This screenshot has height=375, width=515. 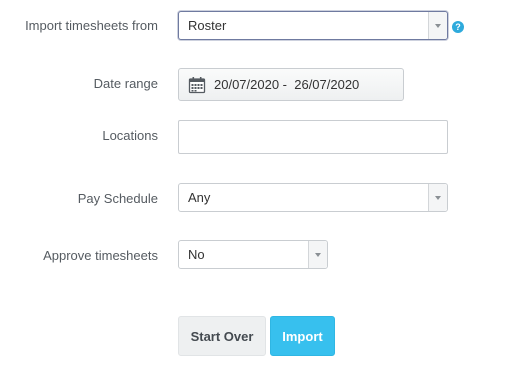 What do you see at coordinates (222, 336) in the screenshot?
I see `start-over-button: Start Over` at bounding box center [222, 336].